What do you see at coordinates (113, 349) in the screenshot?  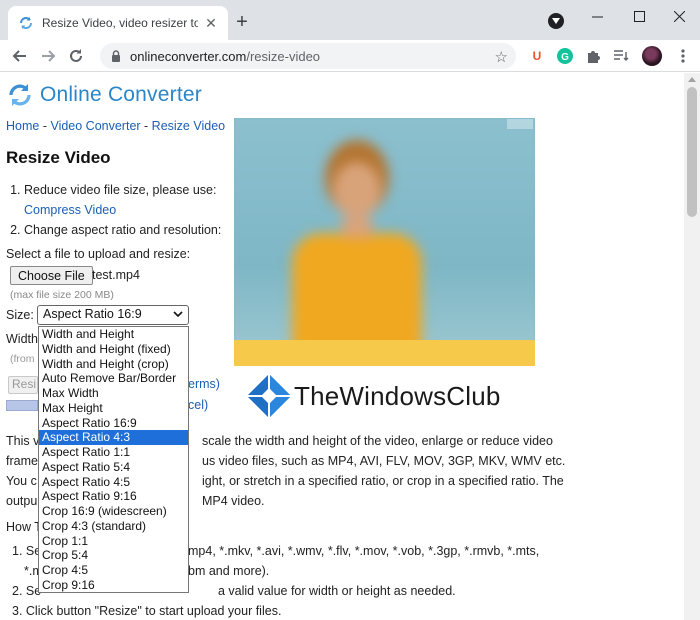 I see `size-option: Width and Height (fixed)` at bounding box center [113, 349].